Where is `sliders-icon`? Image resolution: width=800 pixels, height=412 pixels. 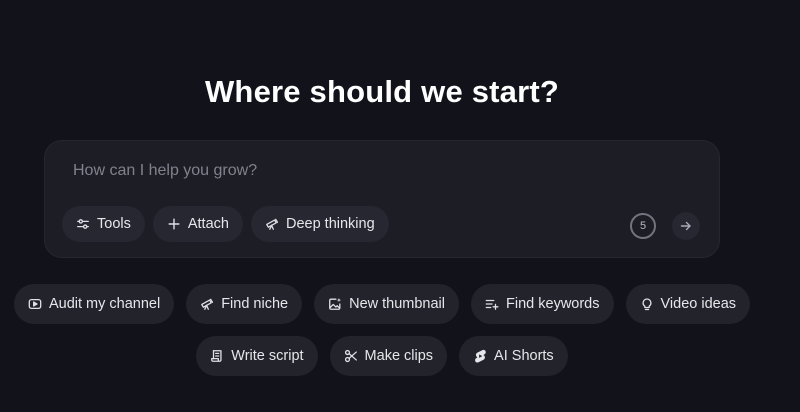
sliders-icon is located at coordinates (83, 224).